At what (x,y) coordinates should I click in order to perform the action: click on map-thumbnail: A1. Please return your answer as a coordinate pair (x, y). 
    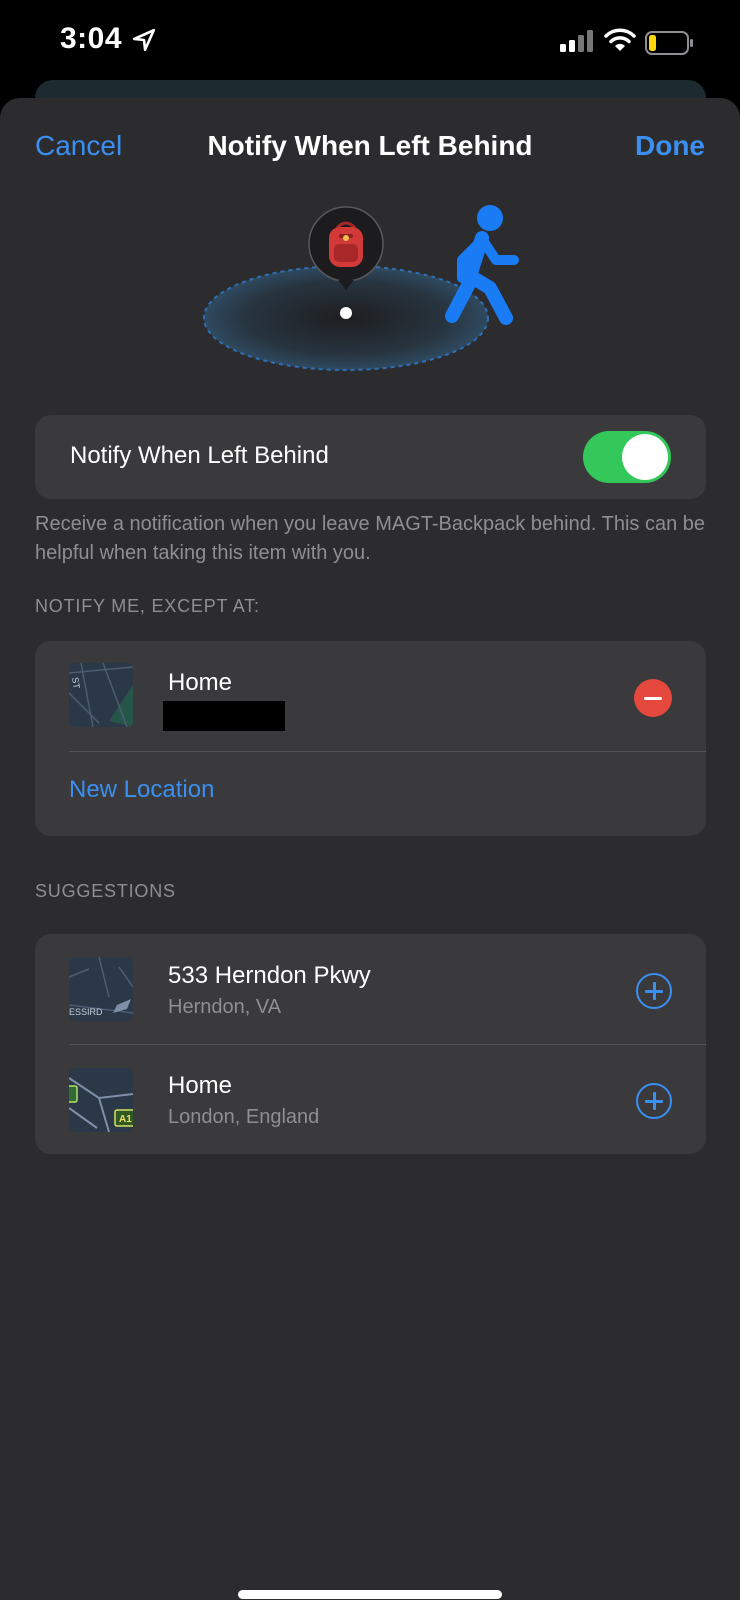
    Looking at the image, I should click on (101, 1100).